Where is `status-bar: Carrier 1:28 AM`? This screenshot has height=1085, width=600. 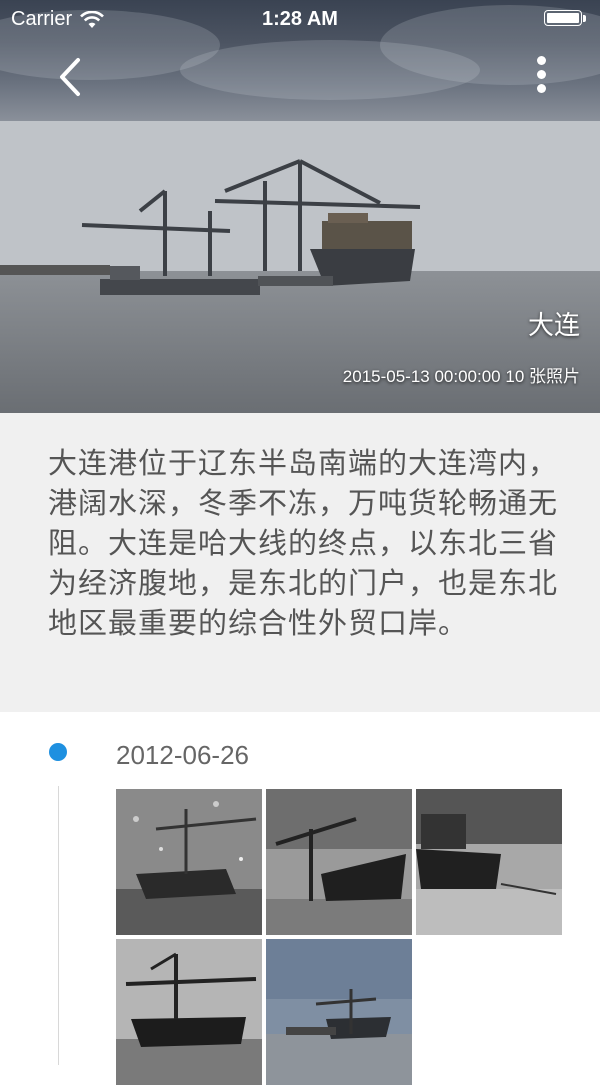 status-bar: Carrier 1:28 AM is located at coordinates (300, 20).